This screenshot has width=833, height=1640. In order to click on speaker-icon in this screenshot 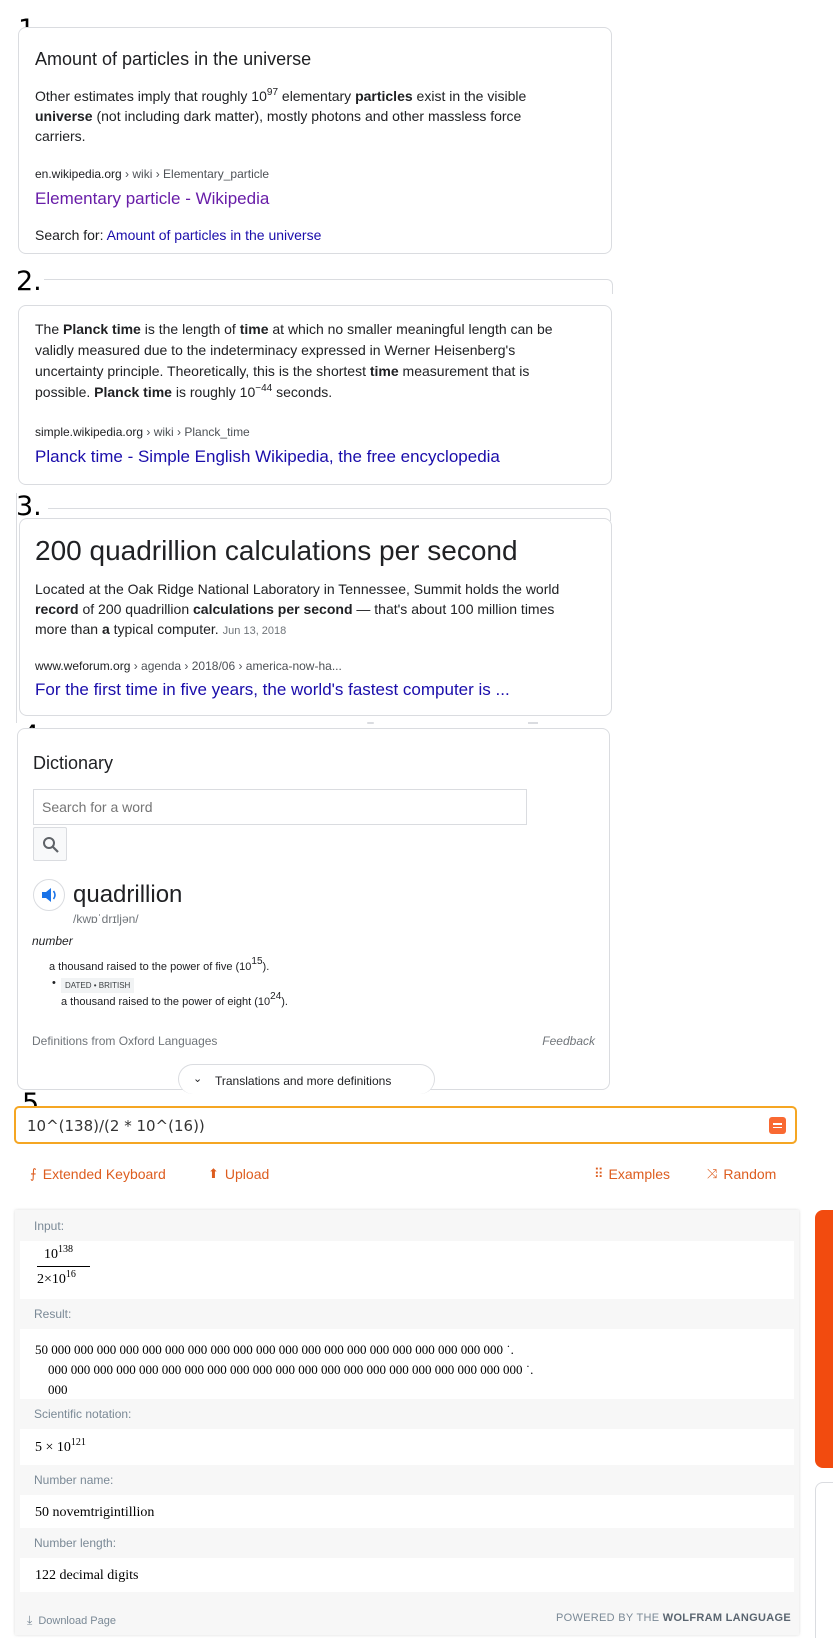, I will do `click(49, 895)`.